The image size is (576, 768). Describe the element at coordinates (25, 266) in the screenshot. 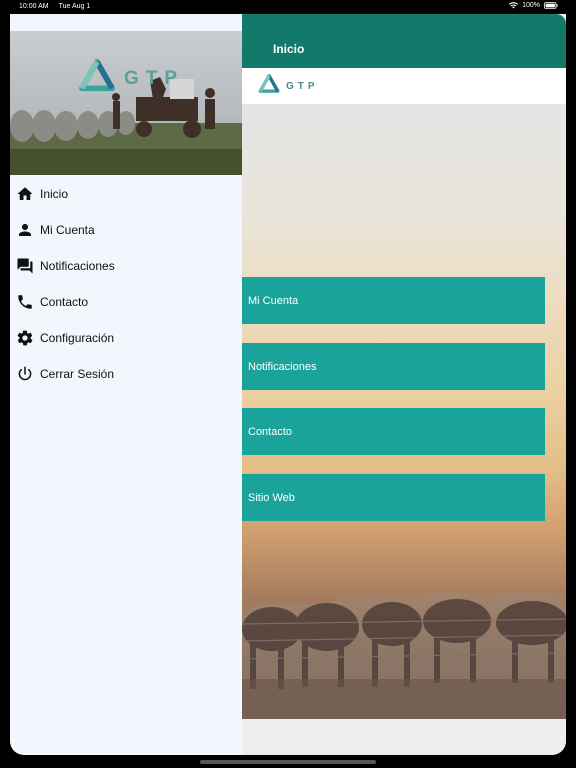

I see `chat-icon` at that location.